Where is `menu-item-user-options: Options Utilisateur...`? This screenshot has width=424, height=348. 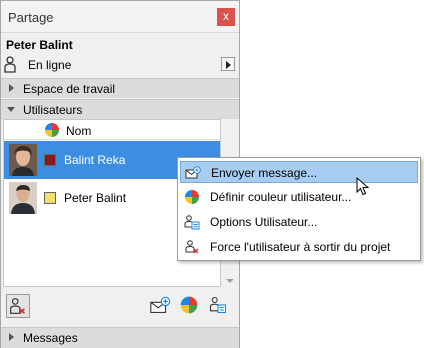 menu-item-user-options: Options Utilisateur... is located at coordinates (299, 222).